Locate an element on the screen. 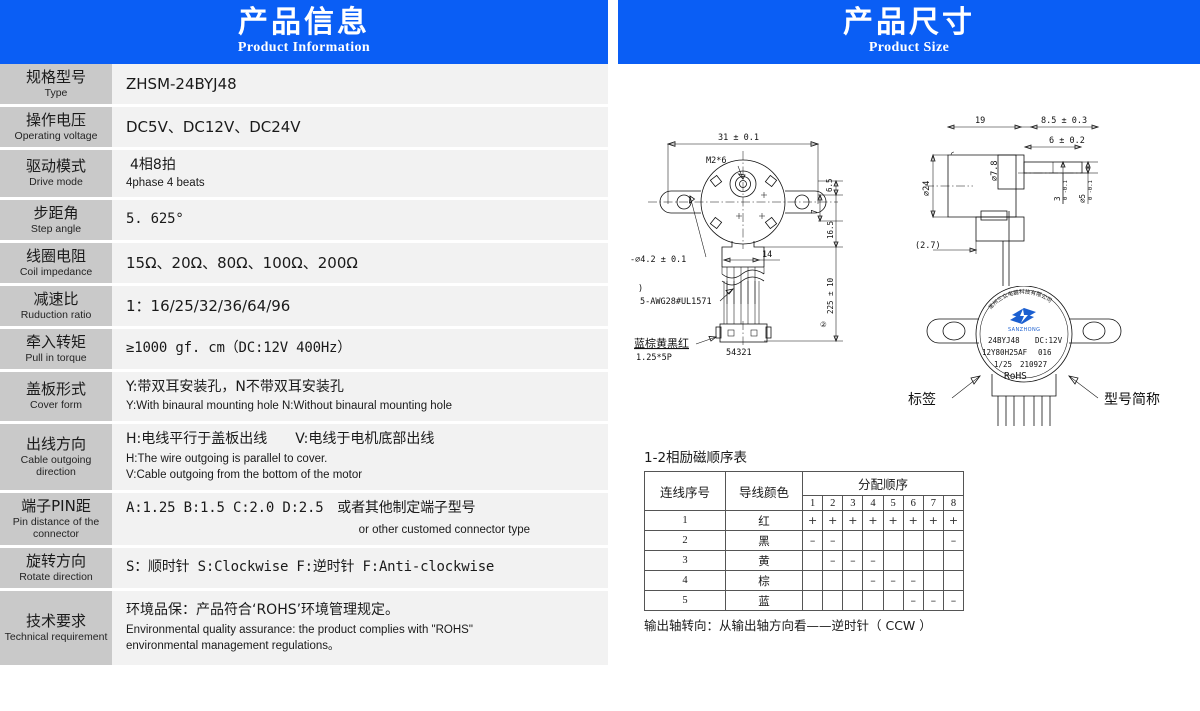 This screenshot has width=1200, height=711. row-label-drive-mode: 驱动模式 Drive mode is located at coordinates (56, 173).